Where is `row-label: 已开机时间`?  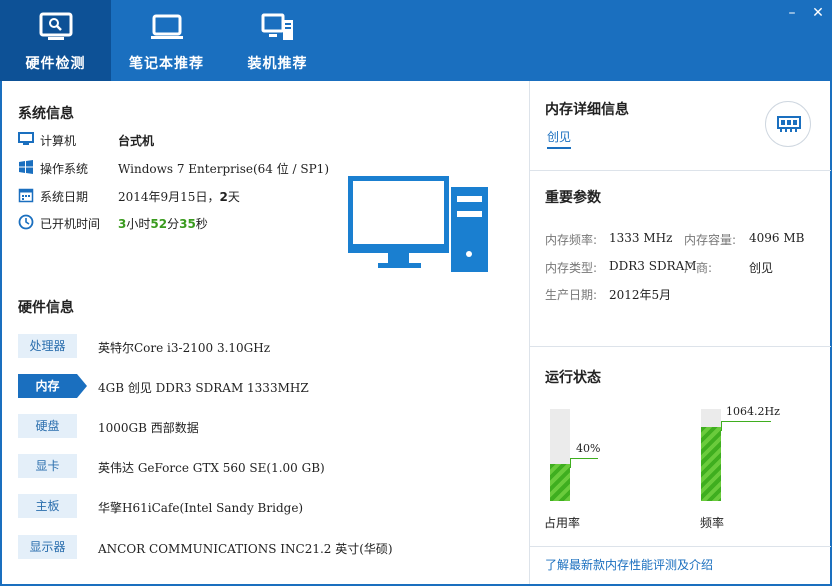
row-label: 已开机时间 is located at coordinates (70, 224).